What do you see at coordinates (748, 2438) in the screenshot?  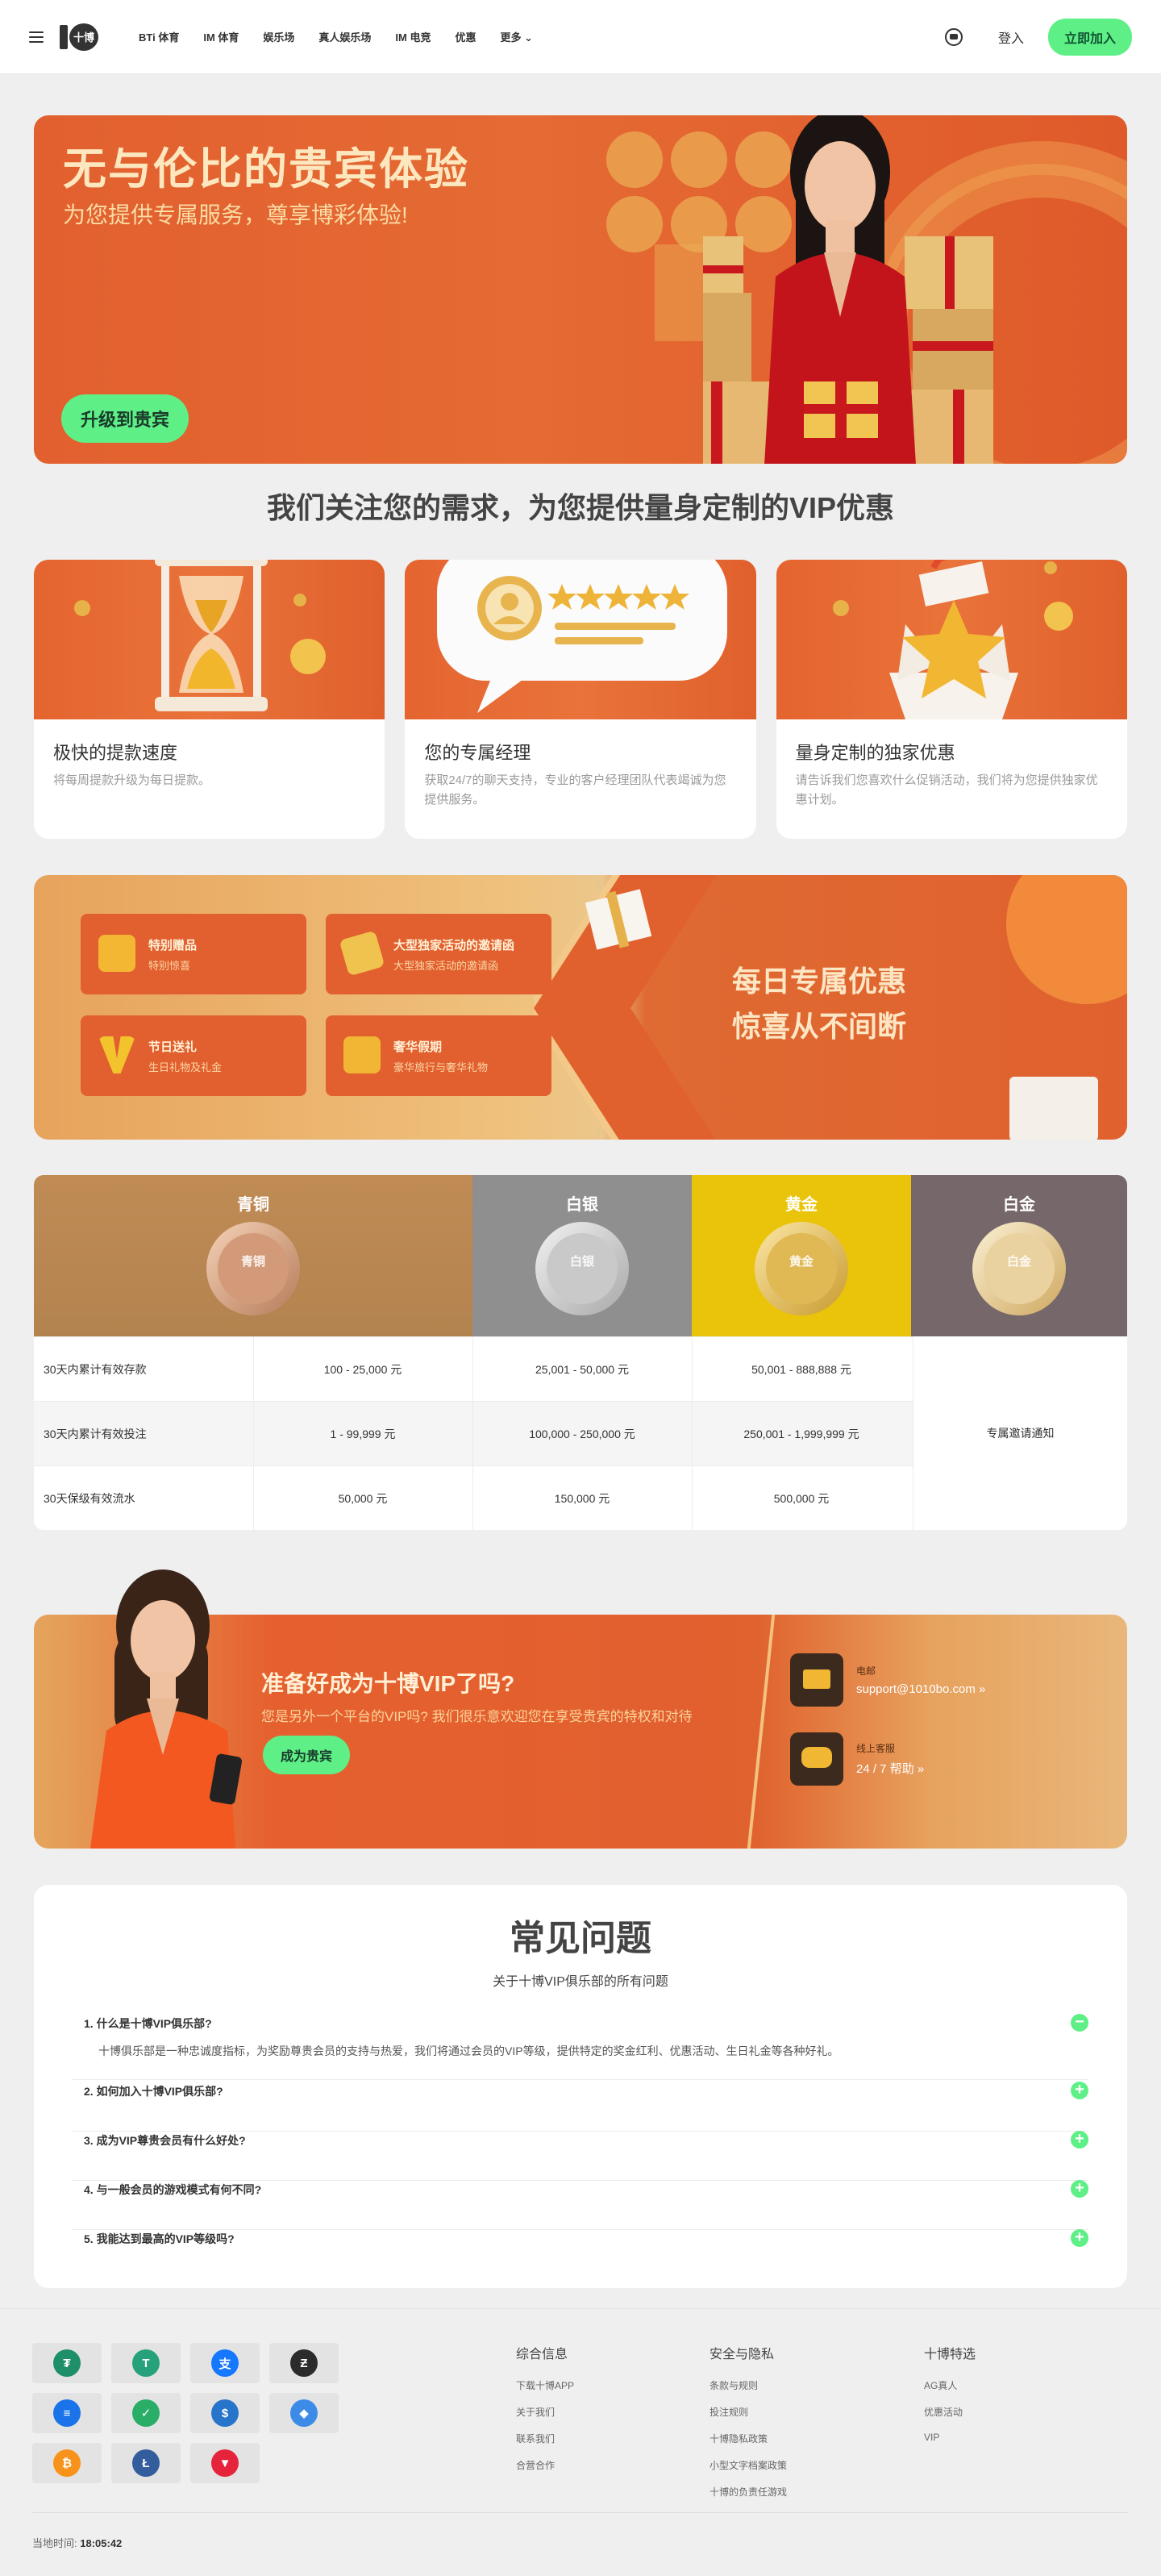 I see `footer-link: 十博隐私政策` at bounding box center [748, 2438].